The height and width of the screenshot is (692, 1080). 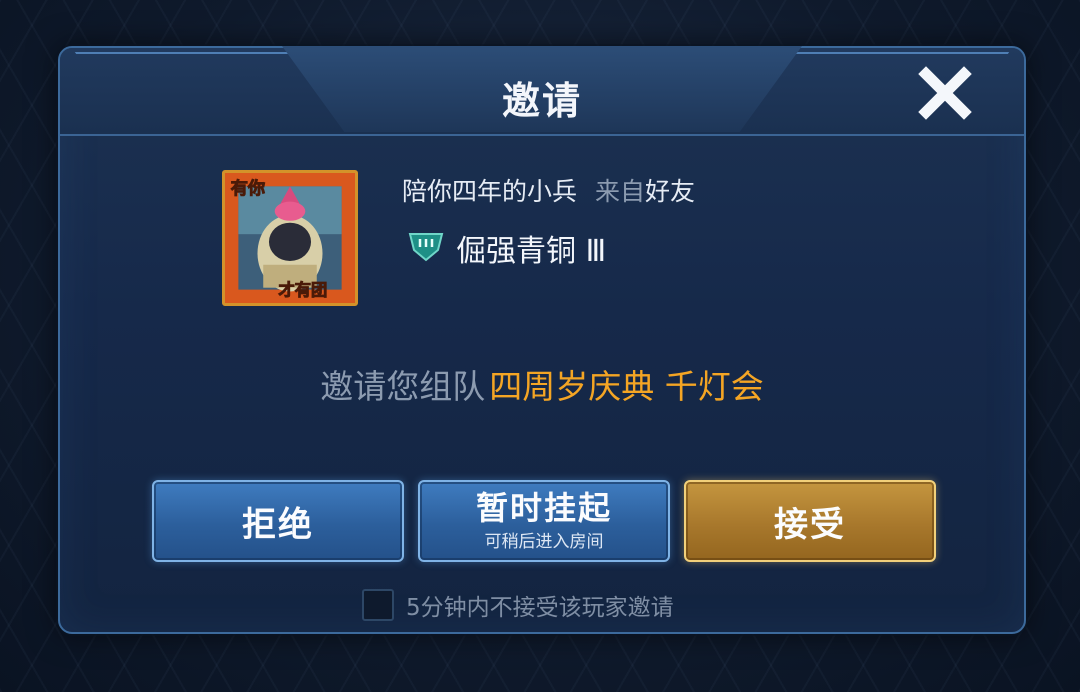 I want to click on suspend-button-sublabel: 可稍后进入房间, so click(x=544, y=541).